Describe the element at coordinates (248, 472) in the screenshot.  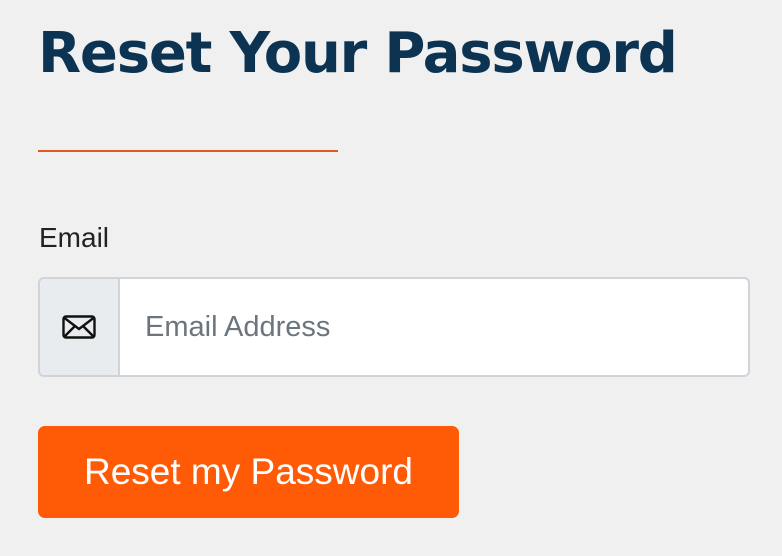
I see `reset-password-button: Reset my Password` at that location.